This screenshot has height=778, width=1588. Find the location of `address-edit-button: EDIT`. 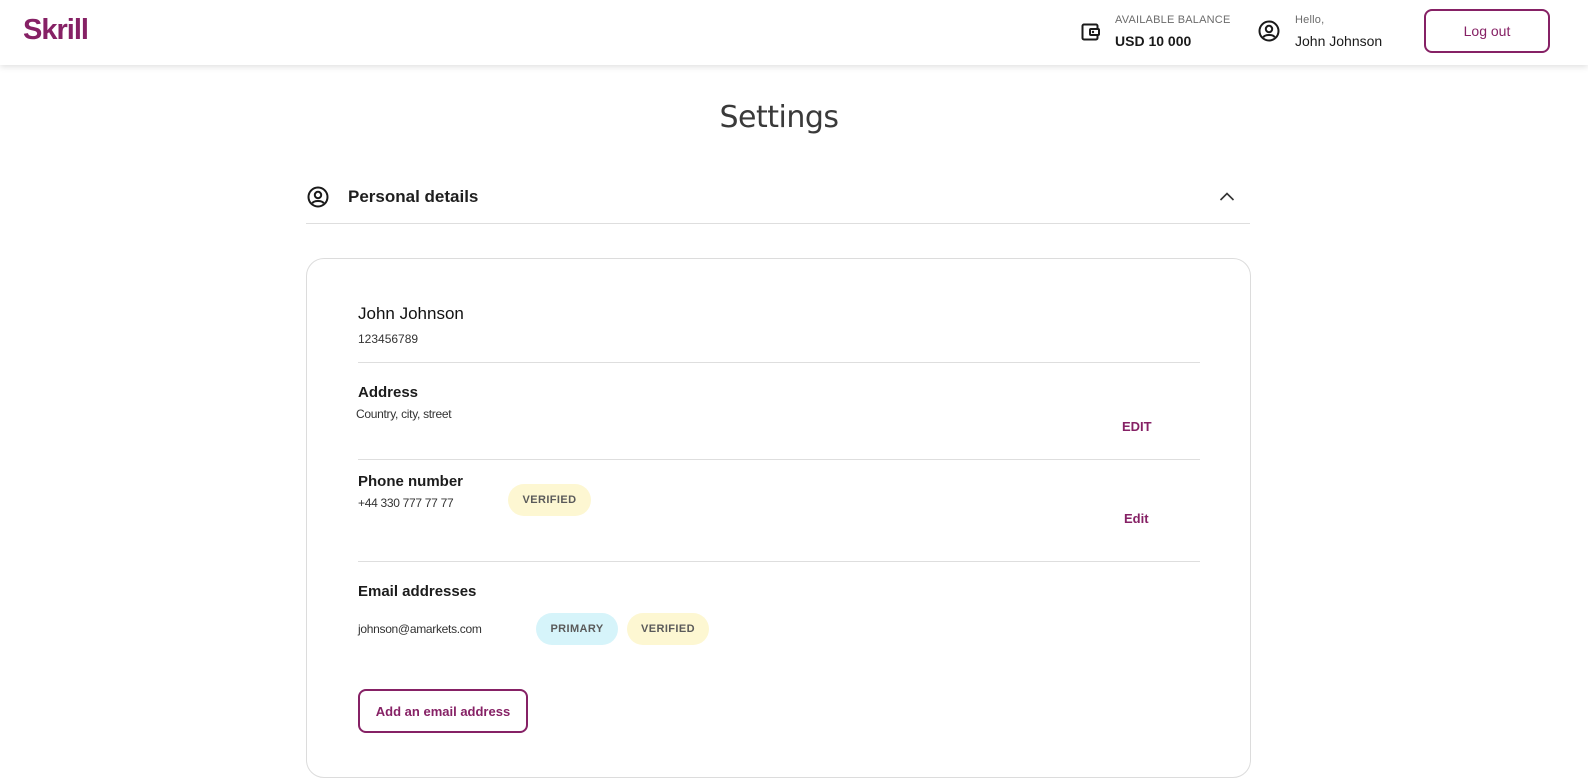

address-edit-button: EDIT is located at coordinates (1137, 426).